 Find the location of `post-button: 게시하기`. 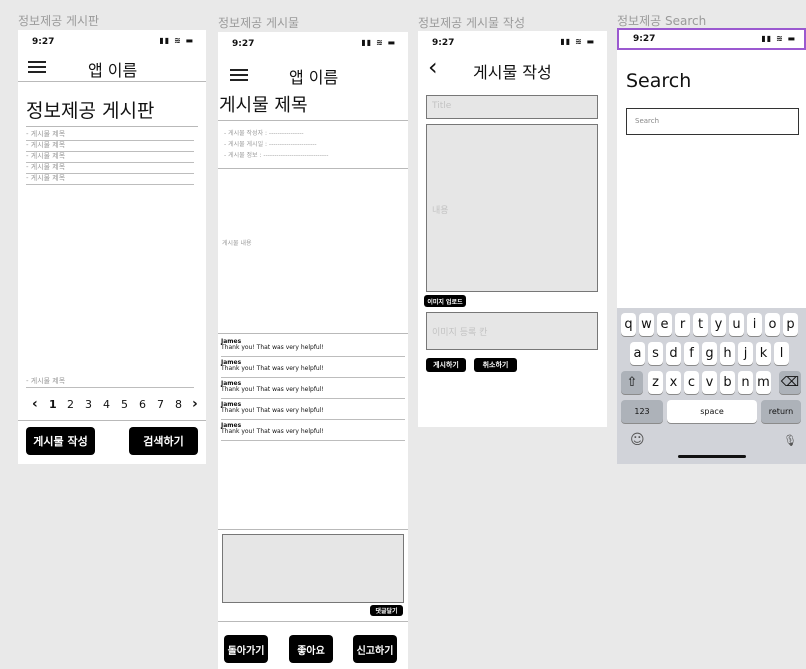

post-button: 게시하기 is located at coordinates (446, 365).